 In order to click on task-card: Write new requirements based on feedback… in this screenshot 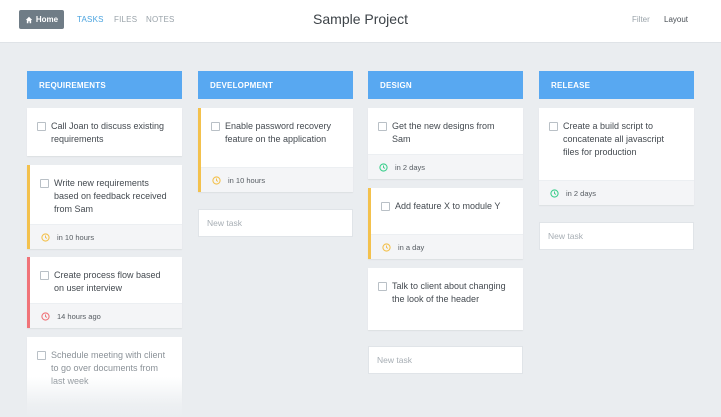, I will do `click(104, 207)`.